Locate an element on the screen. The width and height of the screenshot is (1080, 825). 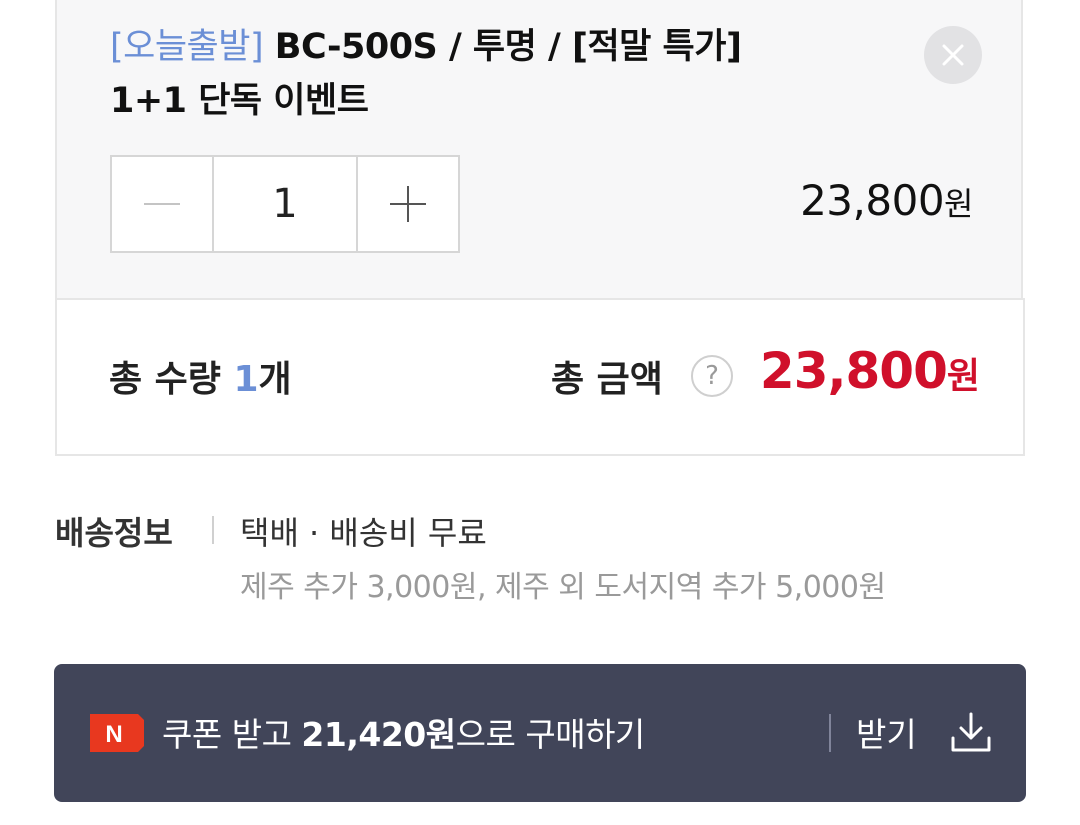
close-icon is located at coordinates (953, 55).